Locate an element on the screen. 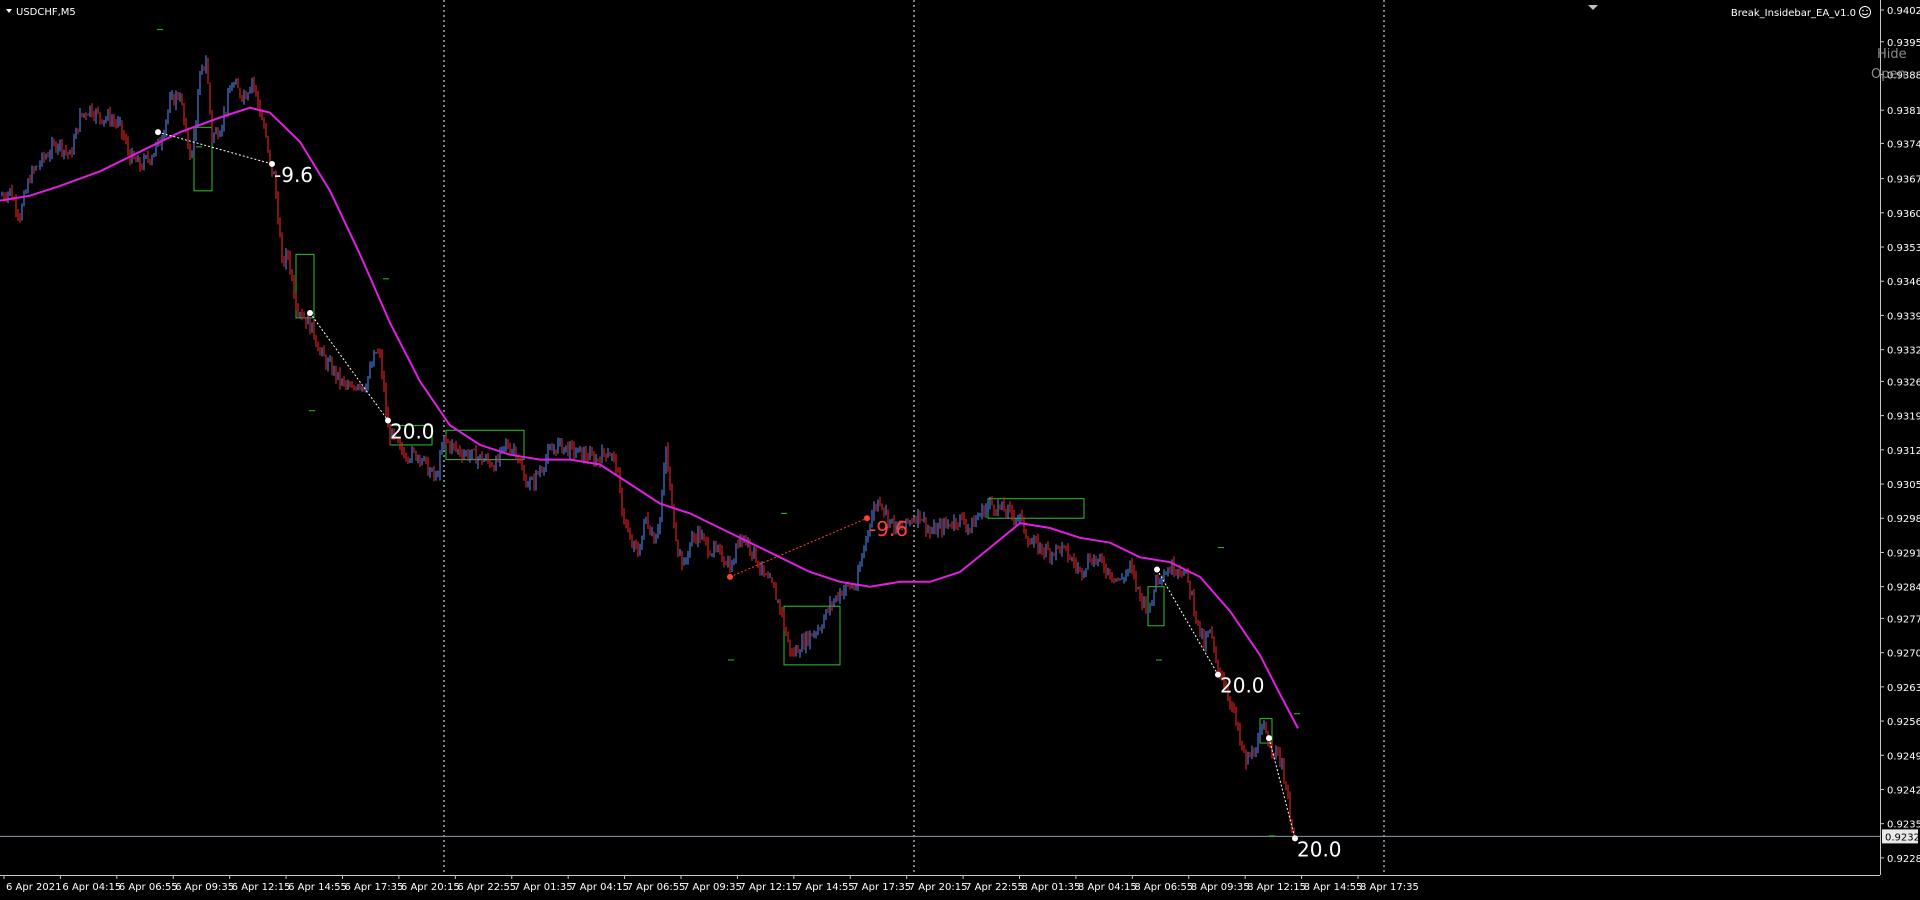  y-tick-label: 0.93675 is located at coordinates (1903, 180).